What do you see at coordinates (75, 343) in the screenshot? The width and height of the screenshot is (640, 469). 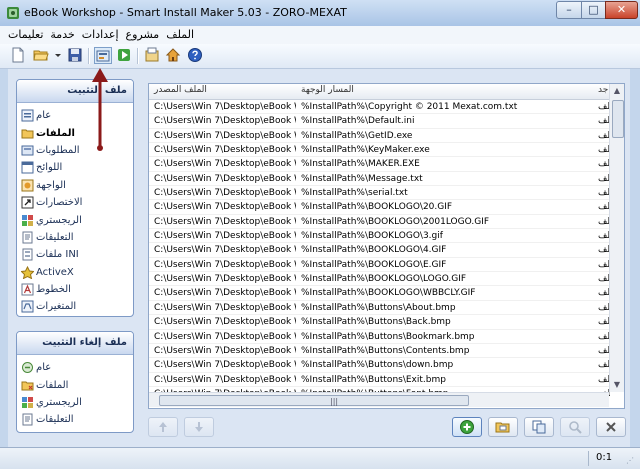 I see `uninstall-panel-title: ملف إلغاء التثبيت` at bounding box center [75, 343].